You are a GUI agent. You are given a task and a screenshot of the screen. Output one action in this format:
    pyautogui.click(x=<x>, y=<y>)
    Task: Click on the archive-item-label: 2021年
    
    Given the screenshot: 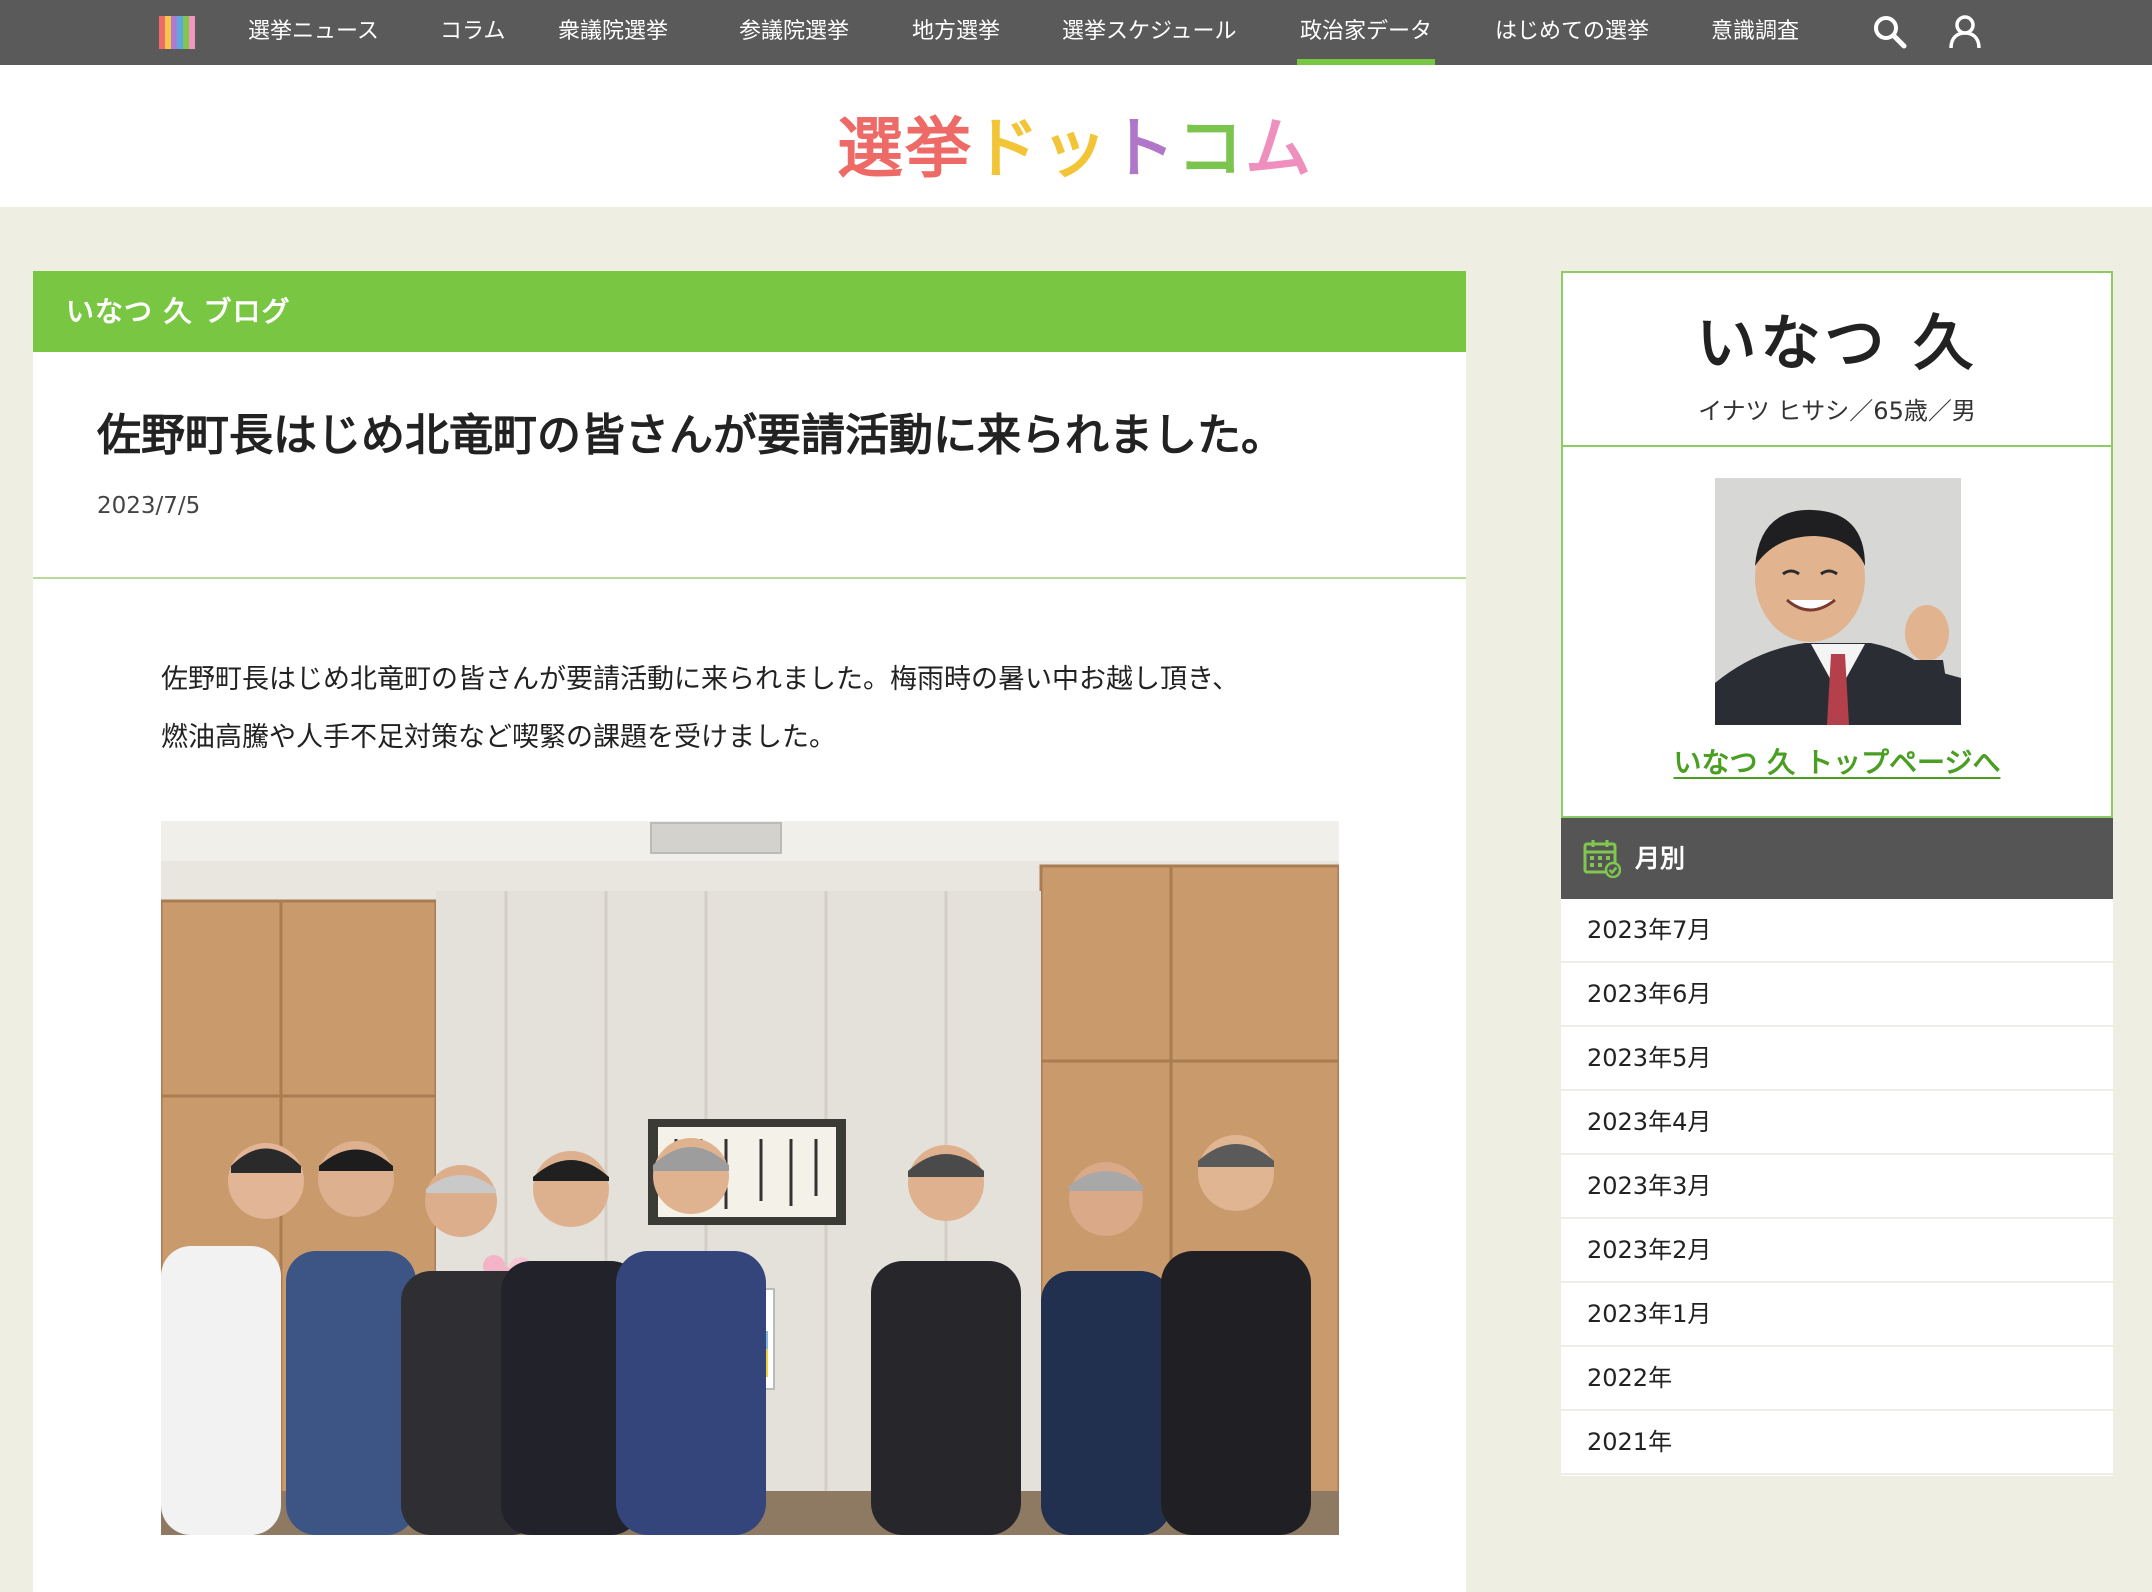 What is the action you would take?
    pyautogui.click(x=1630, y=1442)
    